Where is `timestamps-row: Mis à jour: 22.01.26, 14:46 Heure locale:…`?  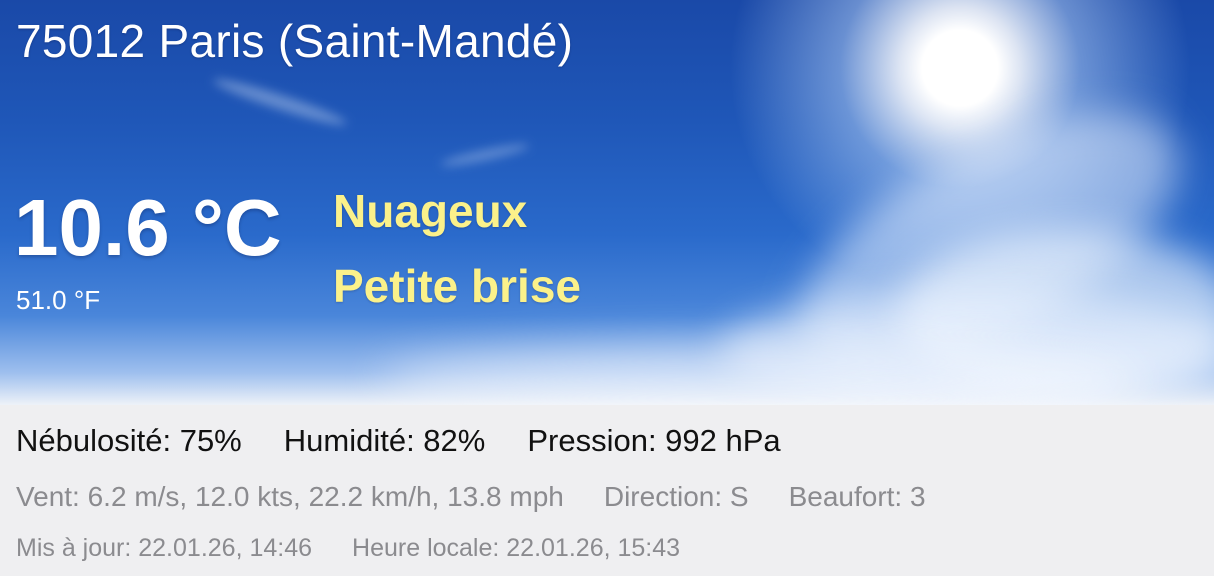 timestamps-row: Mis à jour: 22.01.26, 14:46 Heure locale:… is located at coordinates (348, 548).